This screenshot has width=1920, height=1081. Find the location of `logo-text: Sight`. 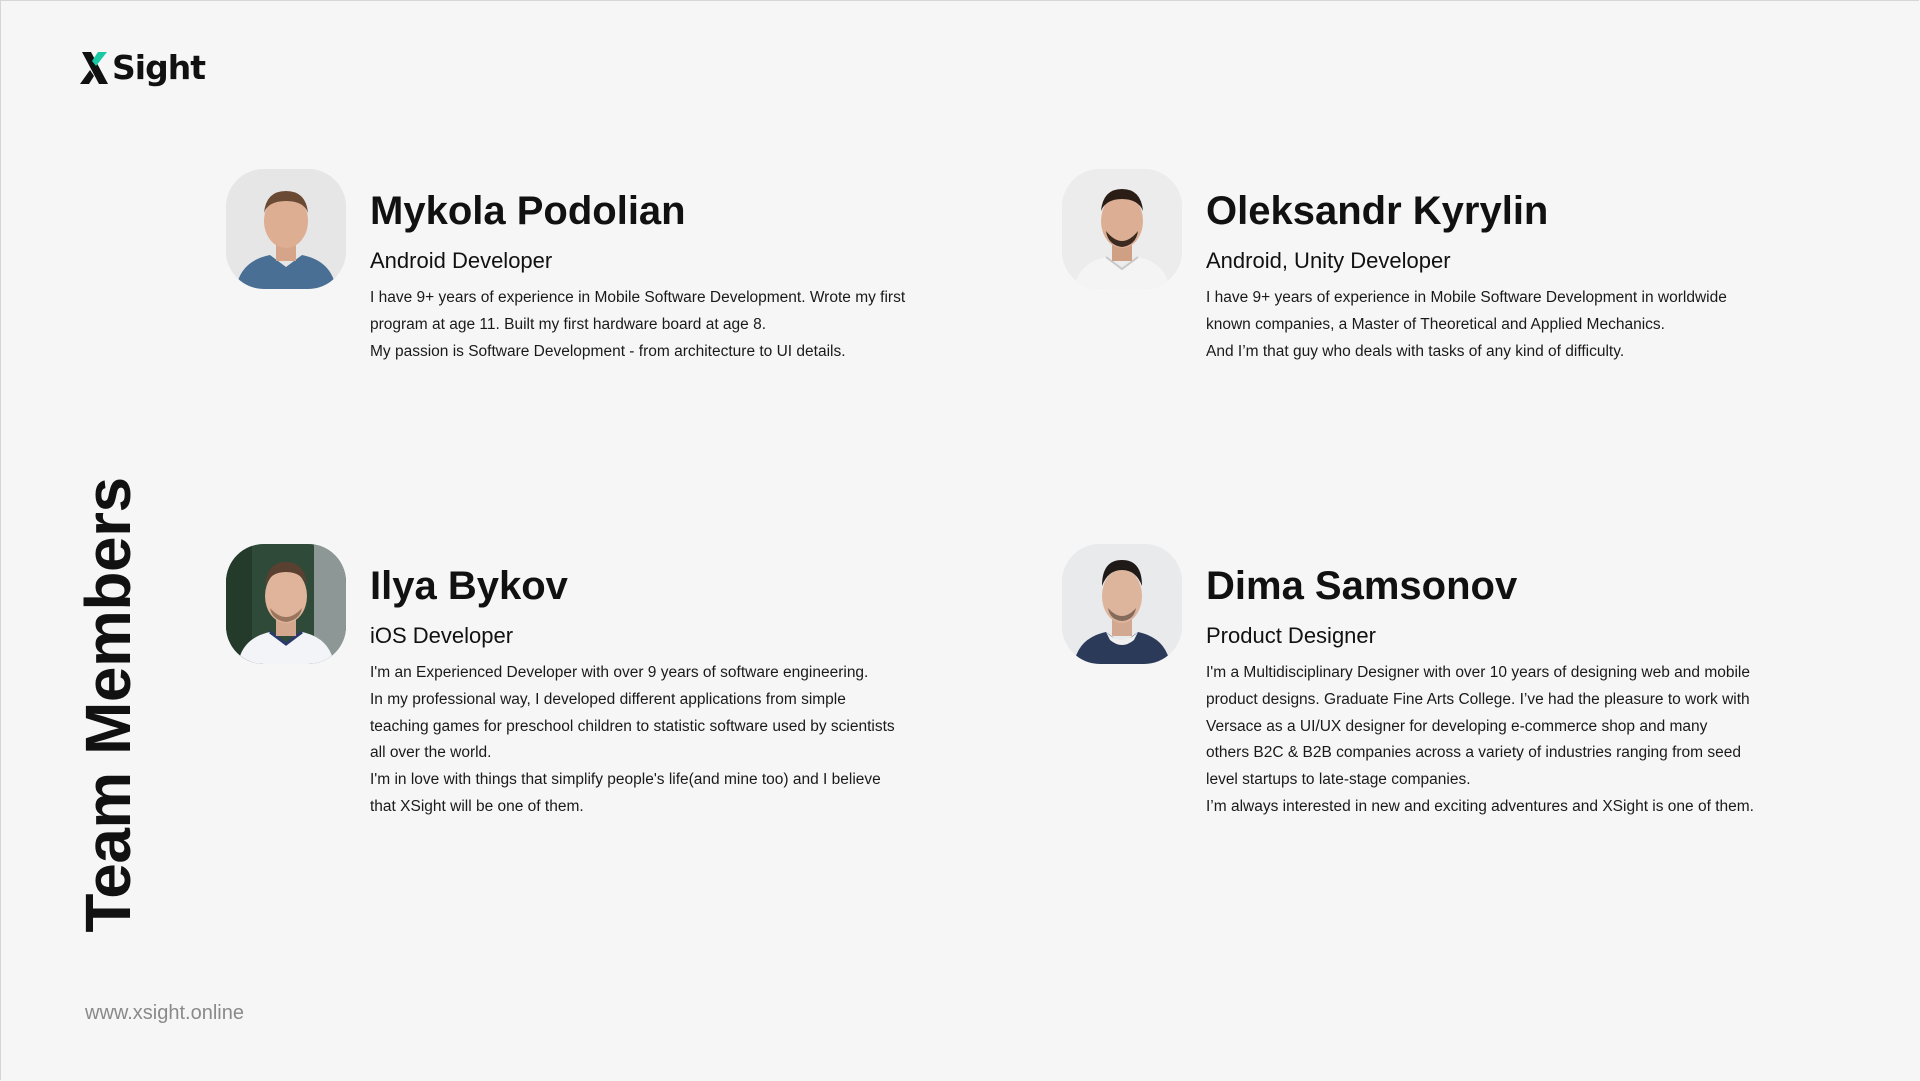

logo-text: Sight is located at coordinates (159, 67).